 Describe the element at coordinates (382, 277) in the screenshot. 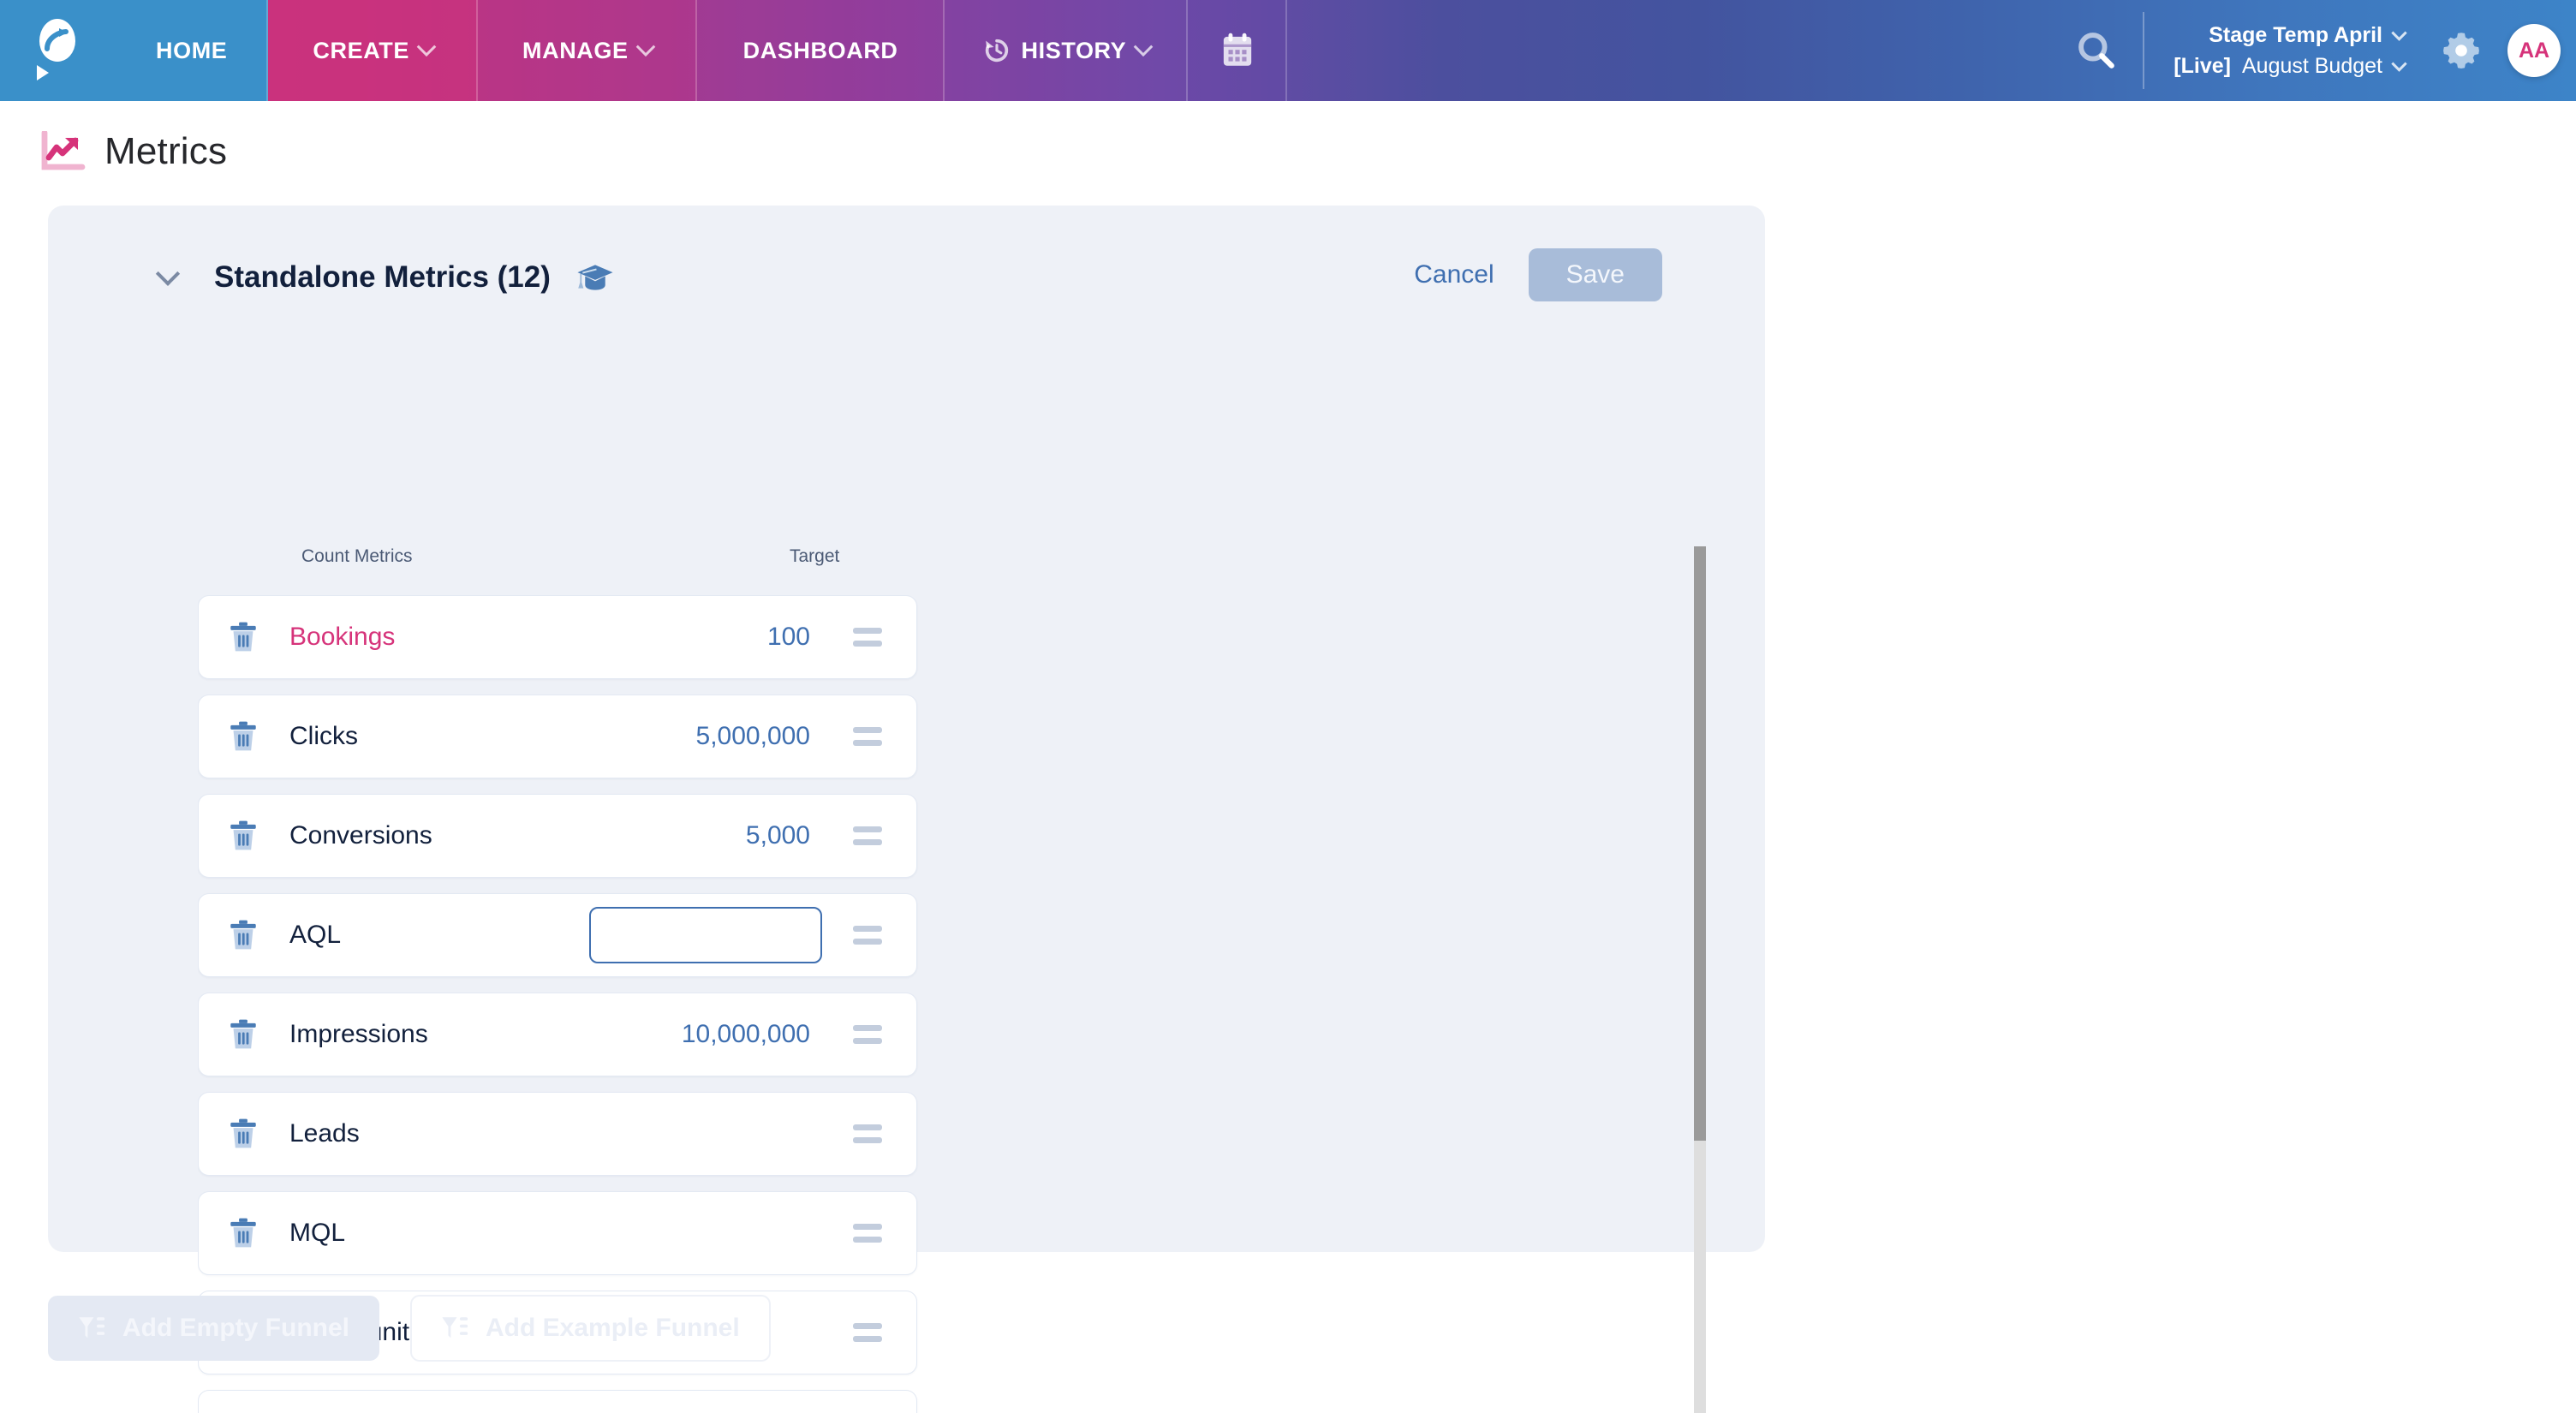

I see `card-title: Standalone Metrics (12)` at that location.